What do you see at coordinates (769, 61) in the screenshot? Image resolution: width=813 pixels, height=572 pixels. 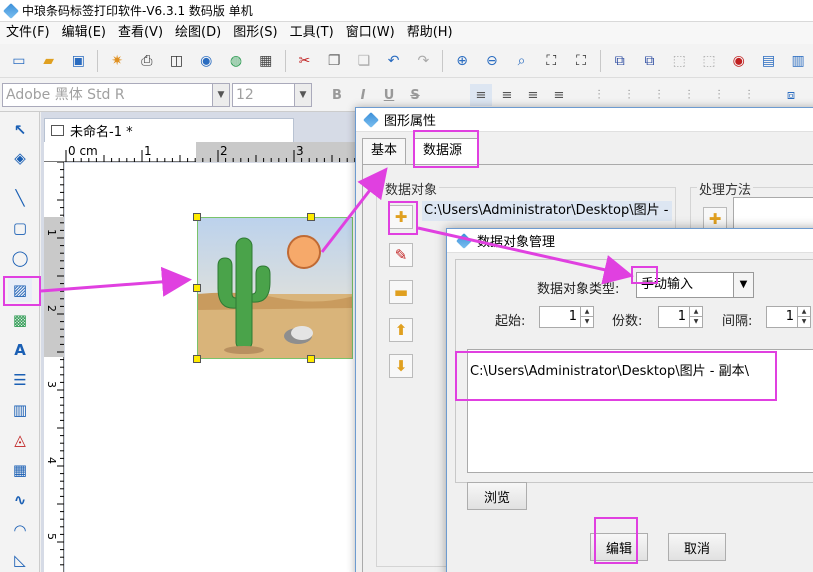 I see `export-icon: ▤` at bounding box center [769, 61].